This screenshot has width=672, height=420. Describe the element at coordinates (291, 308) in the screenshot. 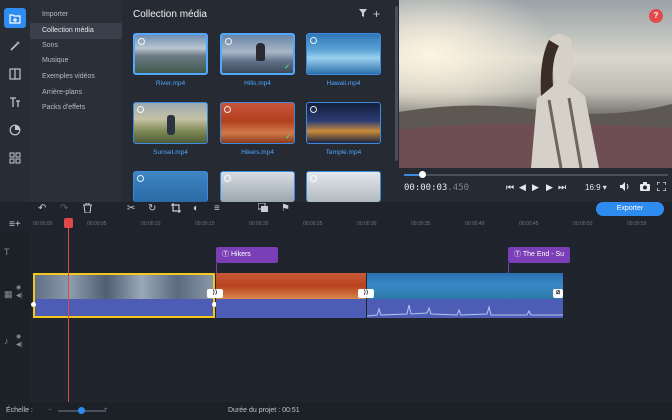

I see `audio-clip-hikers` at that location.